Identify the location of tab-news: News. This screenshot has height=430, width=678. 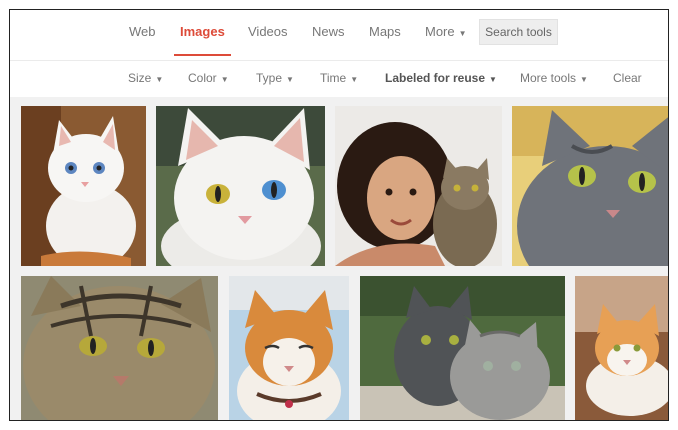
(328, 31).